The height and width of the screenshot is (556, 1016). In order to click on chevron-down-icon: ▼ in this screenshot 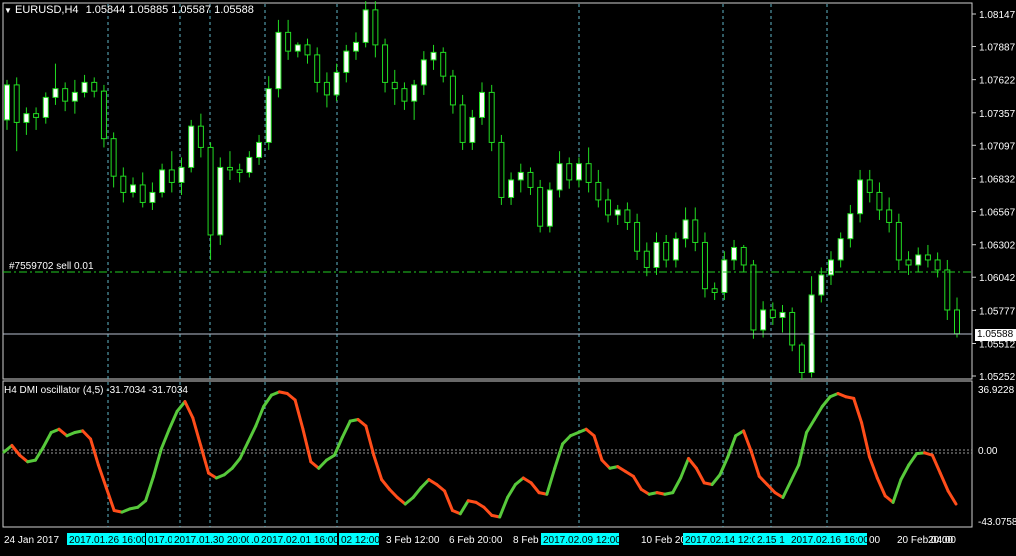, I will do `click(8, 10)`.